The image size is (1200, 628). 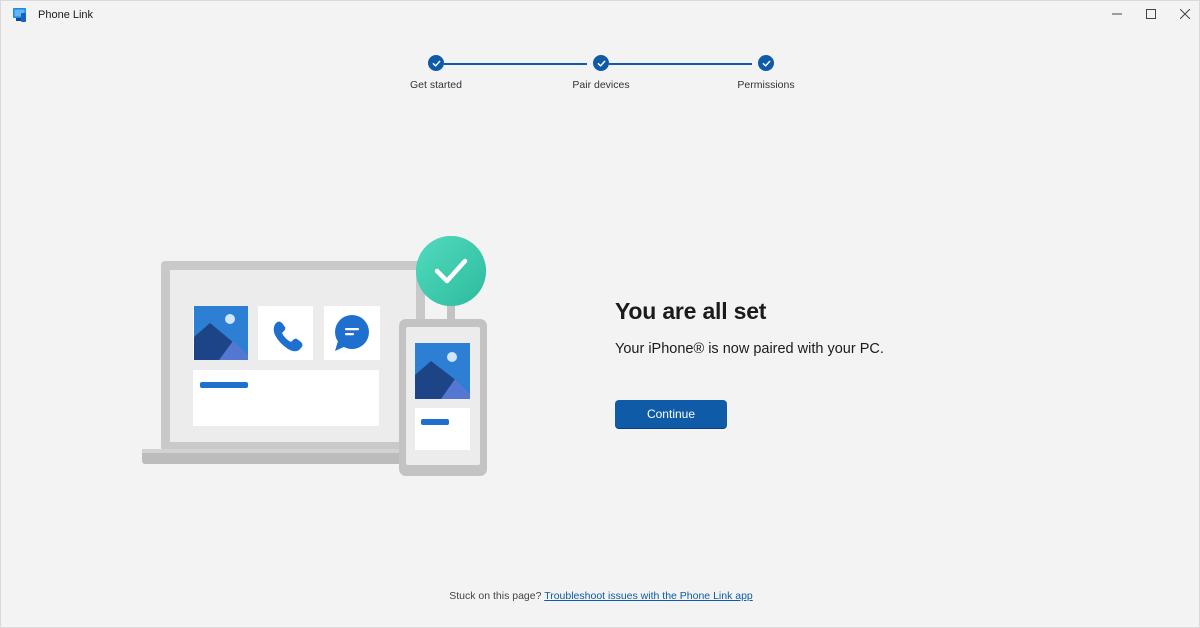 I want to click on success-check-badge, so click(x=451, y=278).